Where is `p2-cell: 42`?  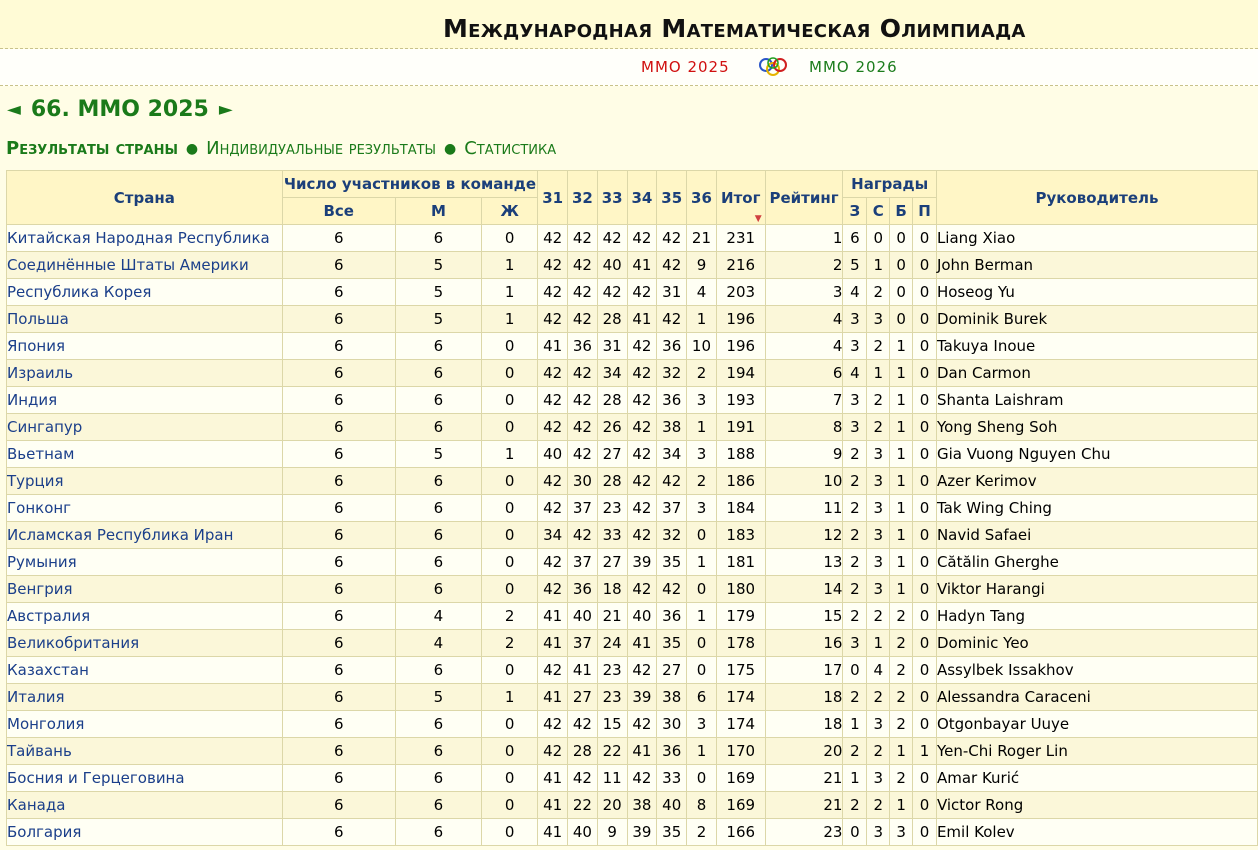
p2-cell: 42 is located at coordinates (582, 778).